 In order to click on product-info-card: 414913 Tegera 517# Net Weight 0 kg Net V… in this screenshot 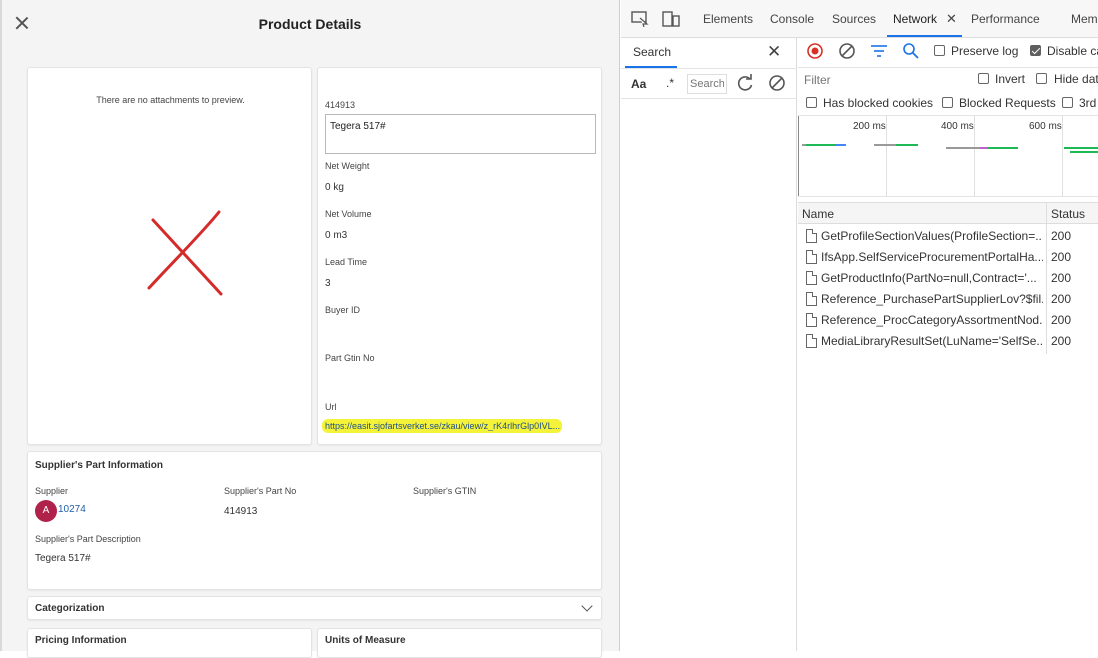, I will do `click(459, 256)`.